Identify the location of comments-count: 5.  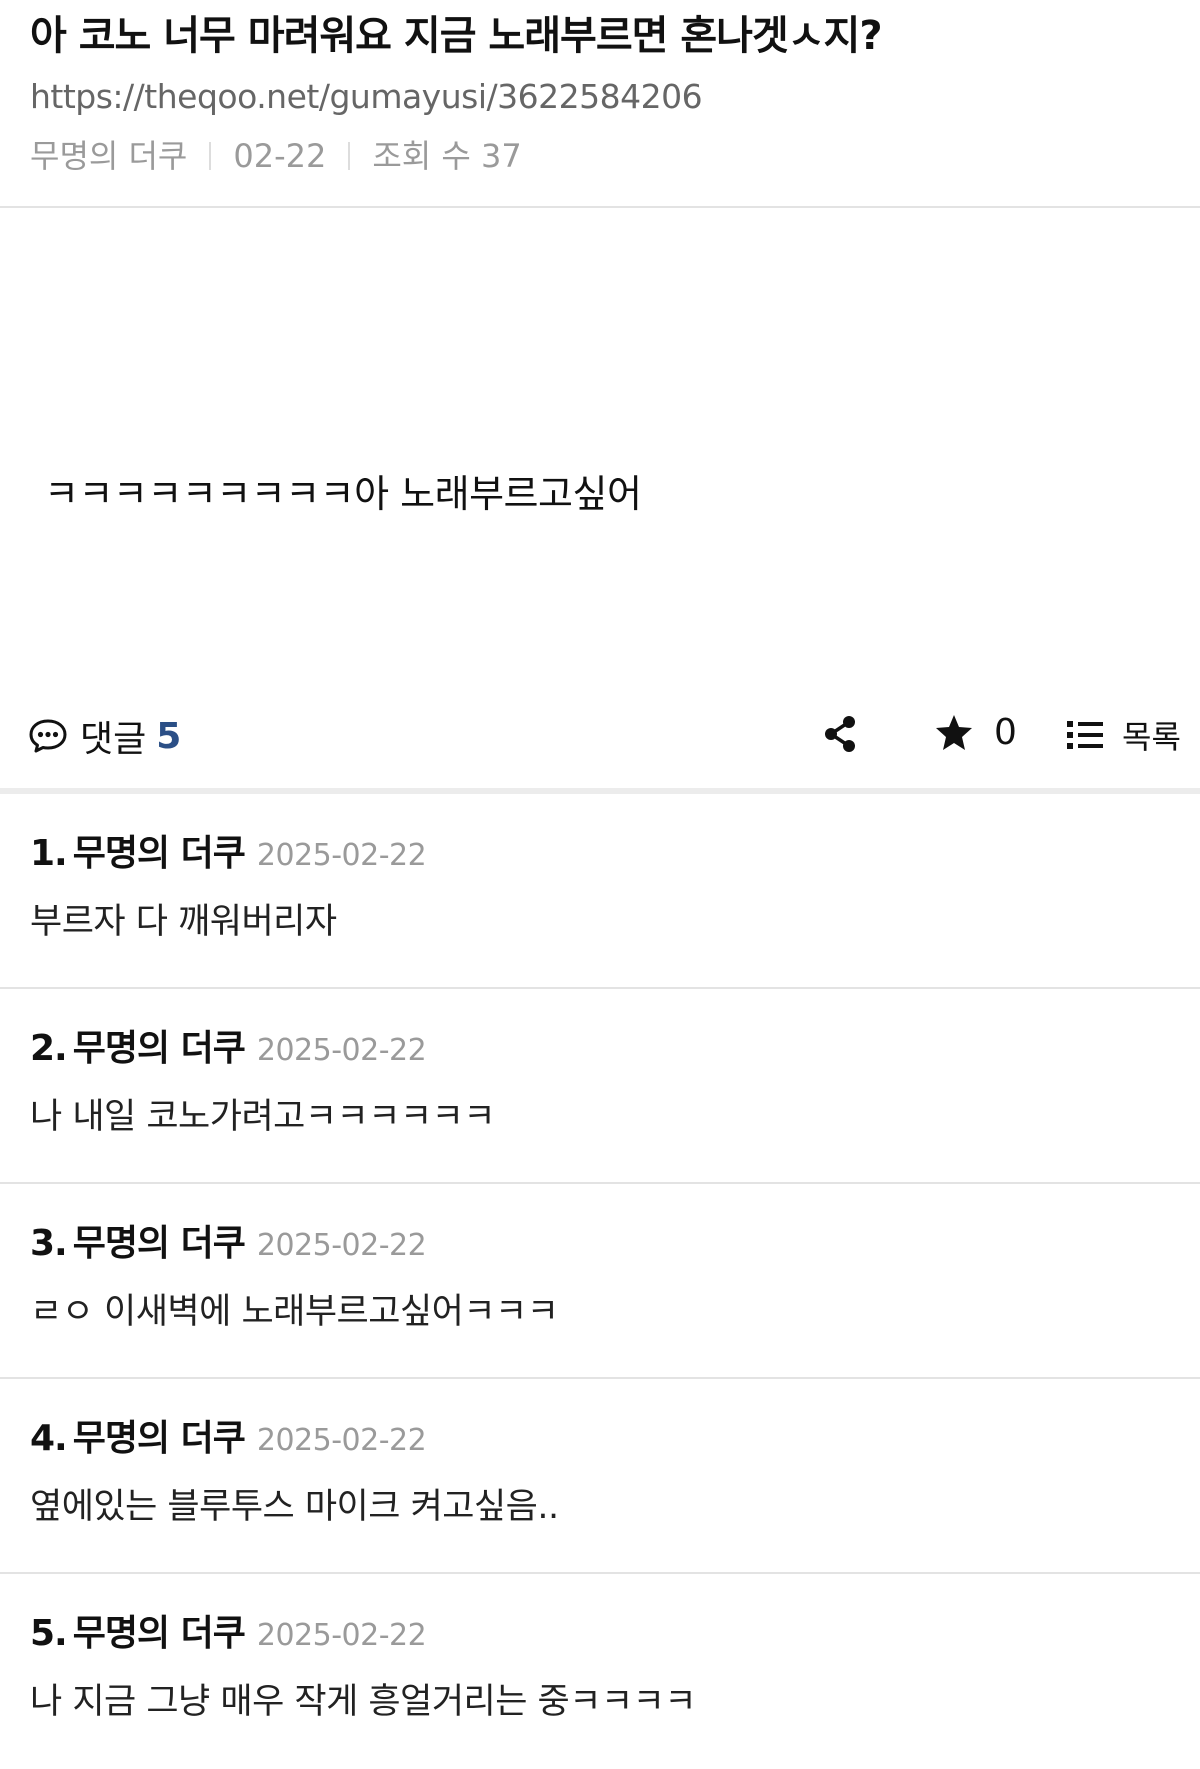
(169, 736).